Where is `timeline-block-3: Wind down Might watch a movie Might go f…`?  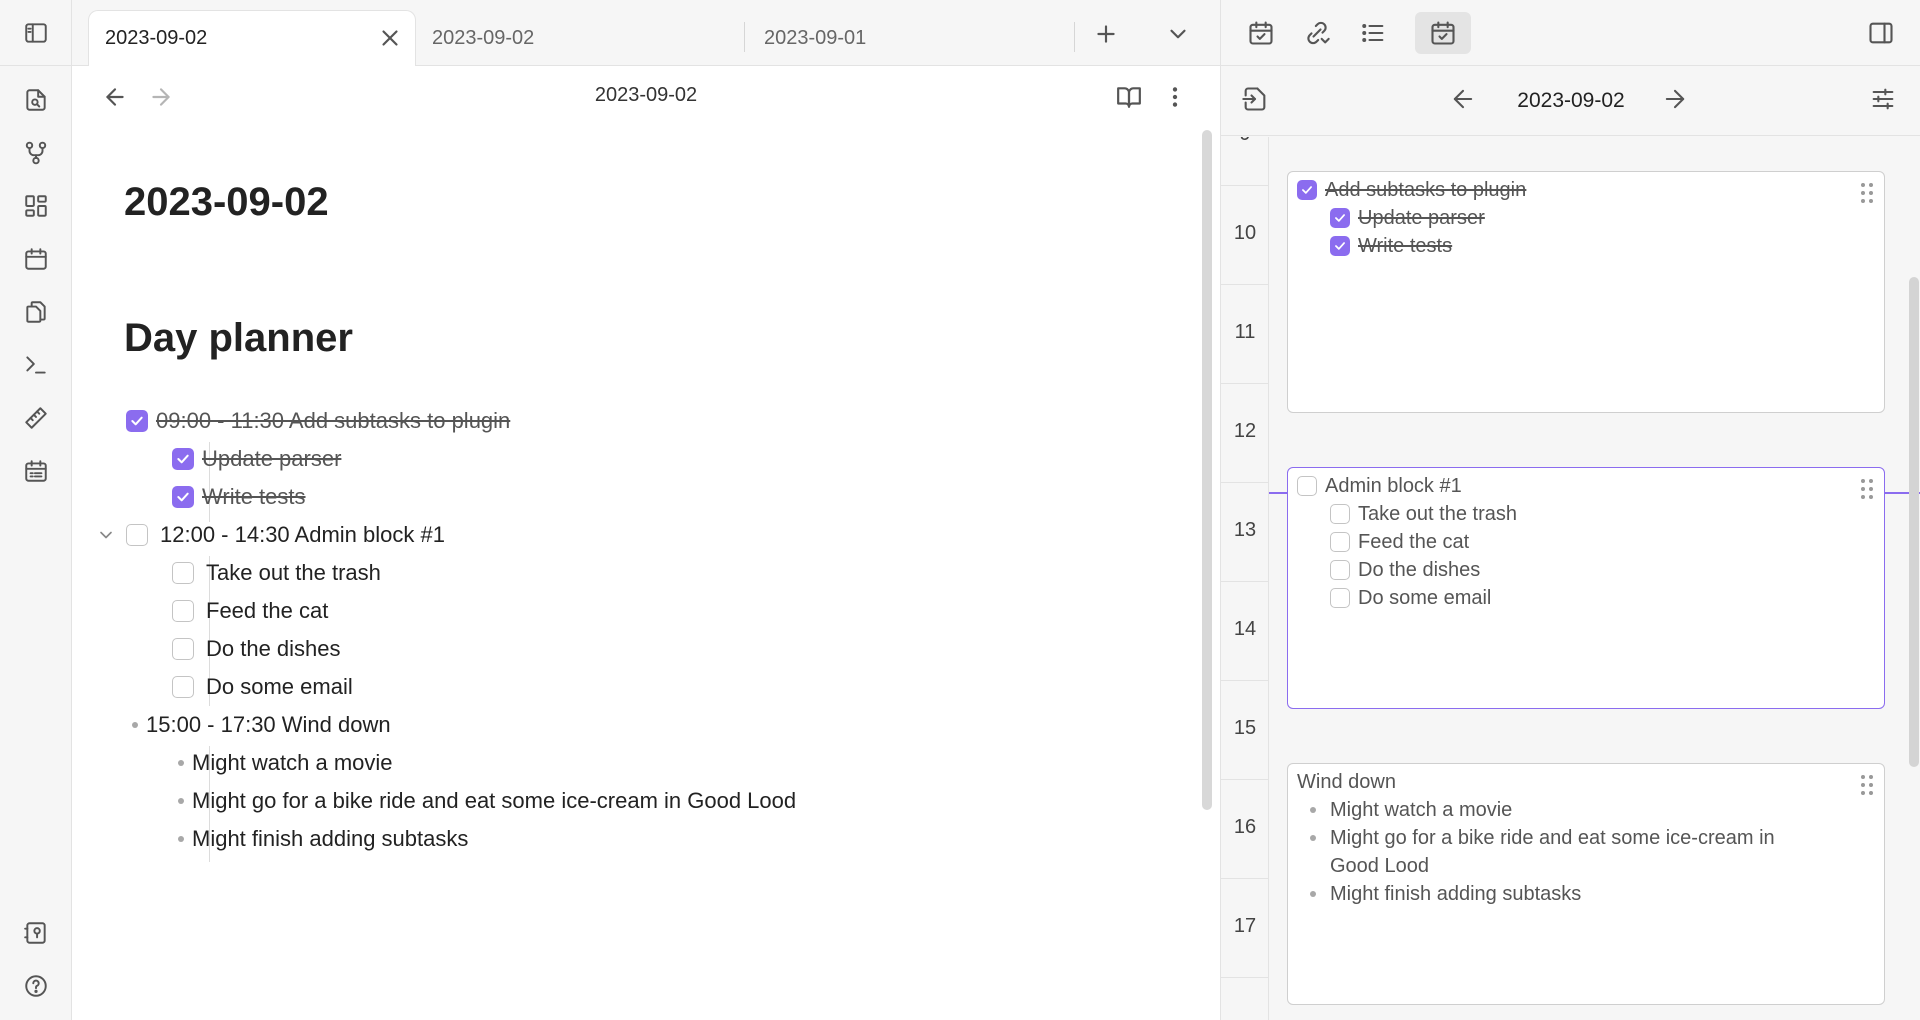 timeline-block-3: Wind down Might watch a movie Might go f… is located at coordinates (1586, 884).